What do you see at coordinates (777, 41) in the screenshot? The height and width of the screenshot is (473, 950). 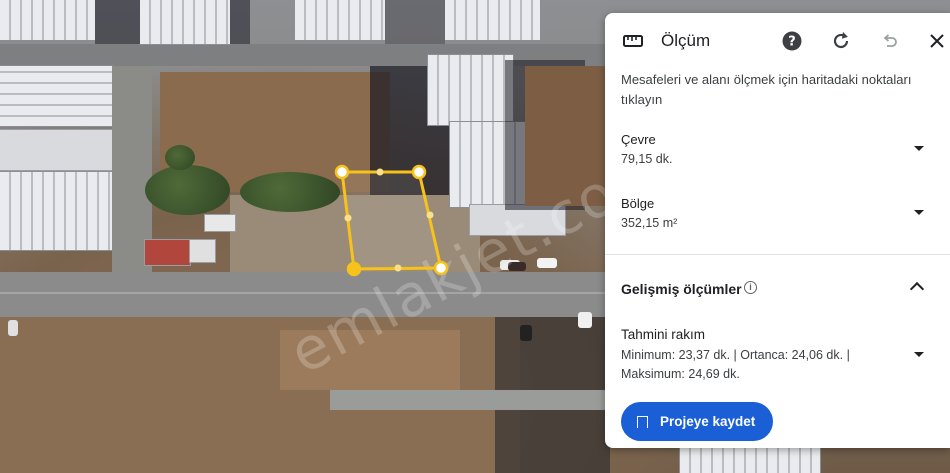 I see `panel-header: Ölçüm ?` at bounding box center [777, 41].